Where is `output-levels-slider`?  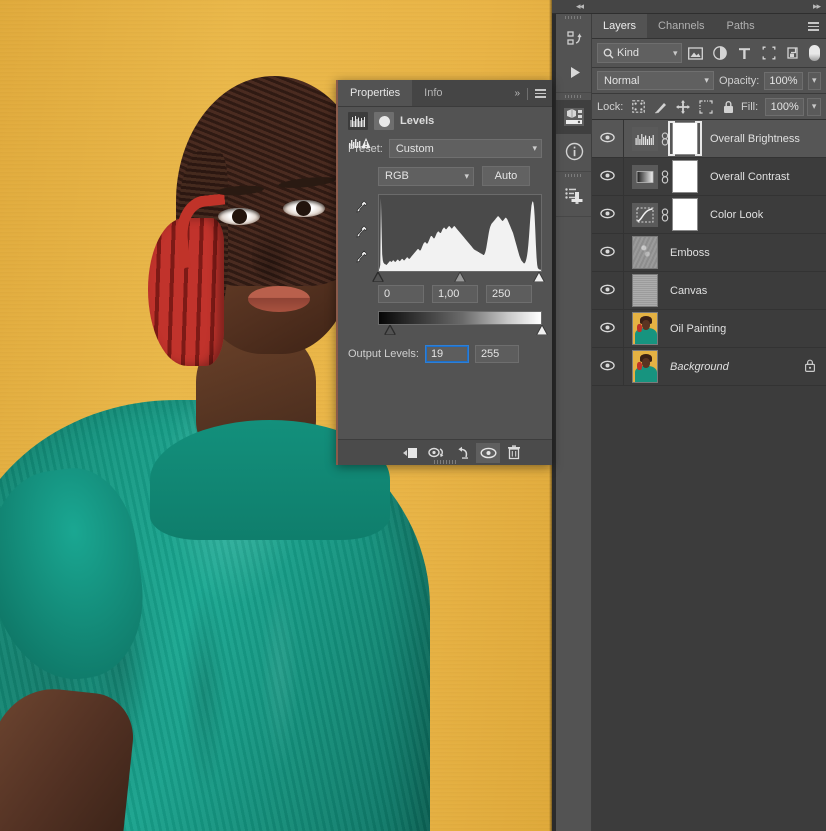
output-levels-slider is located at coordinates (463, 331).